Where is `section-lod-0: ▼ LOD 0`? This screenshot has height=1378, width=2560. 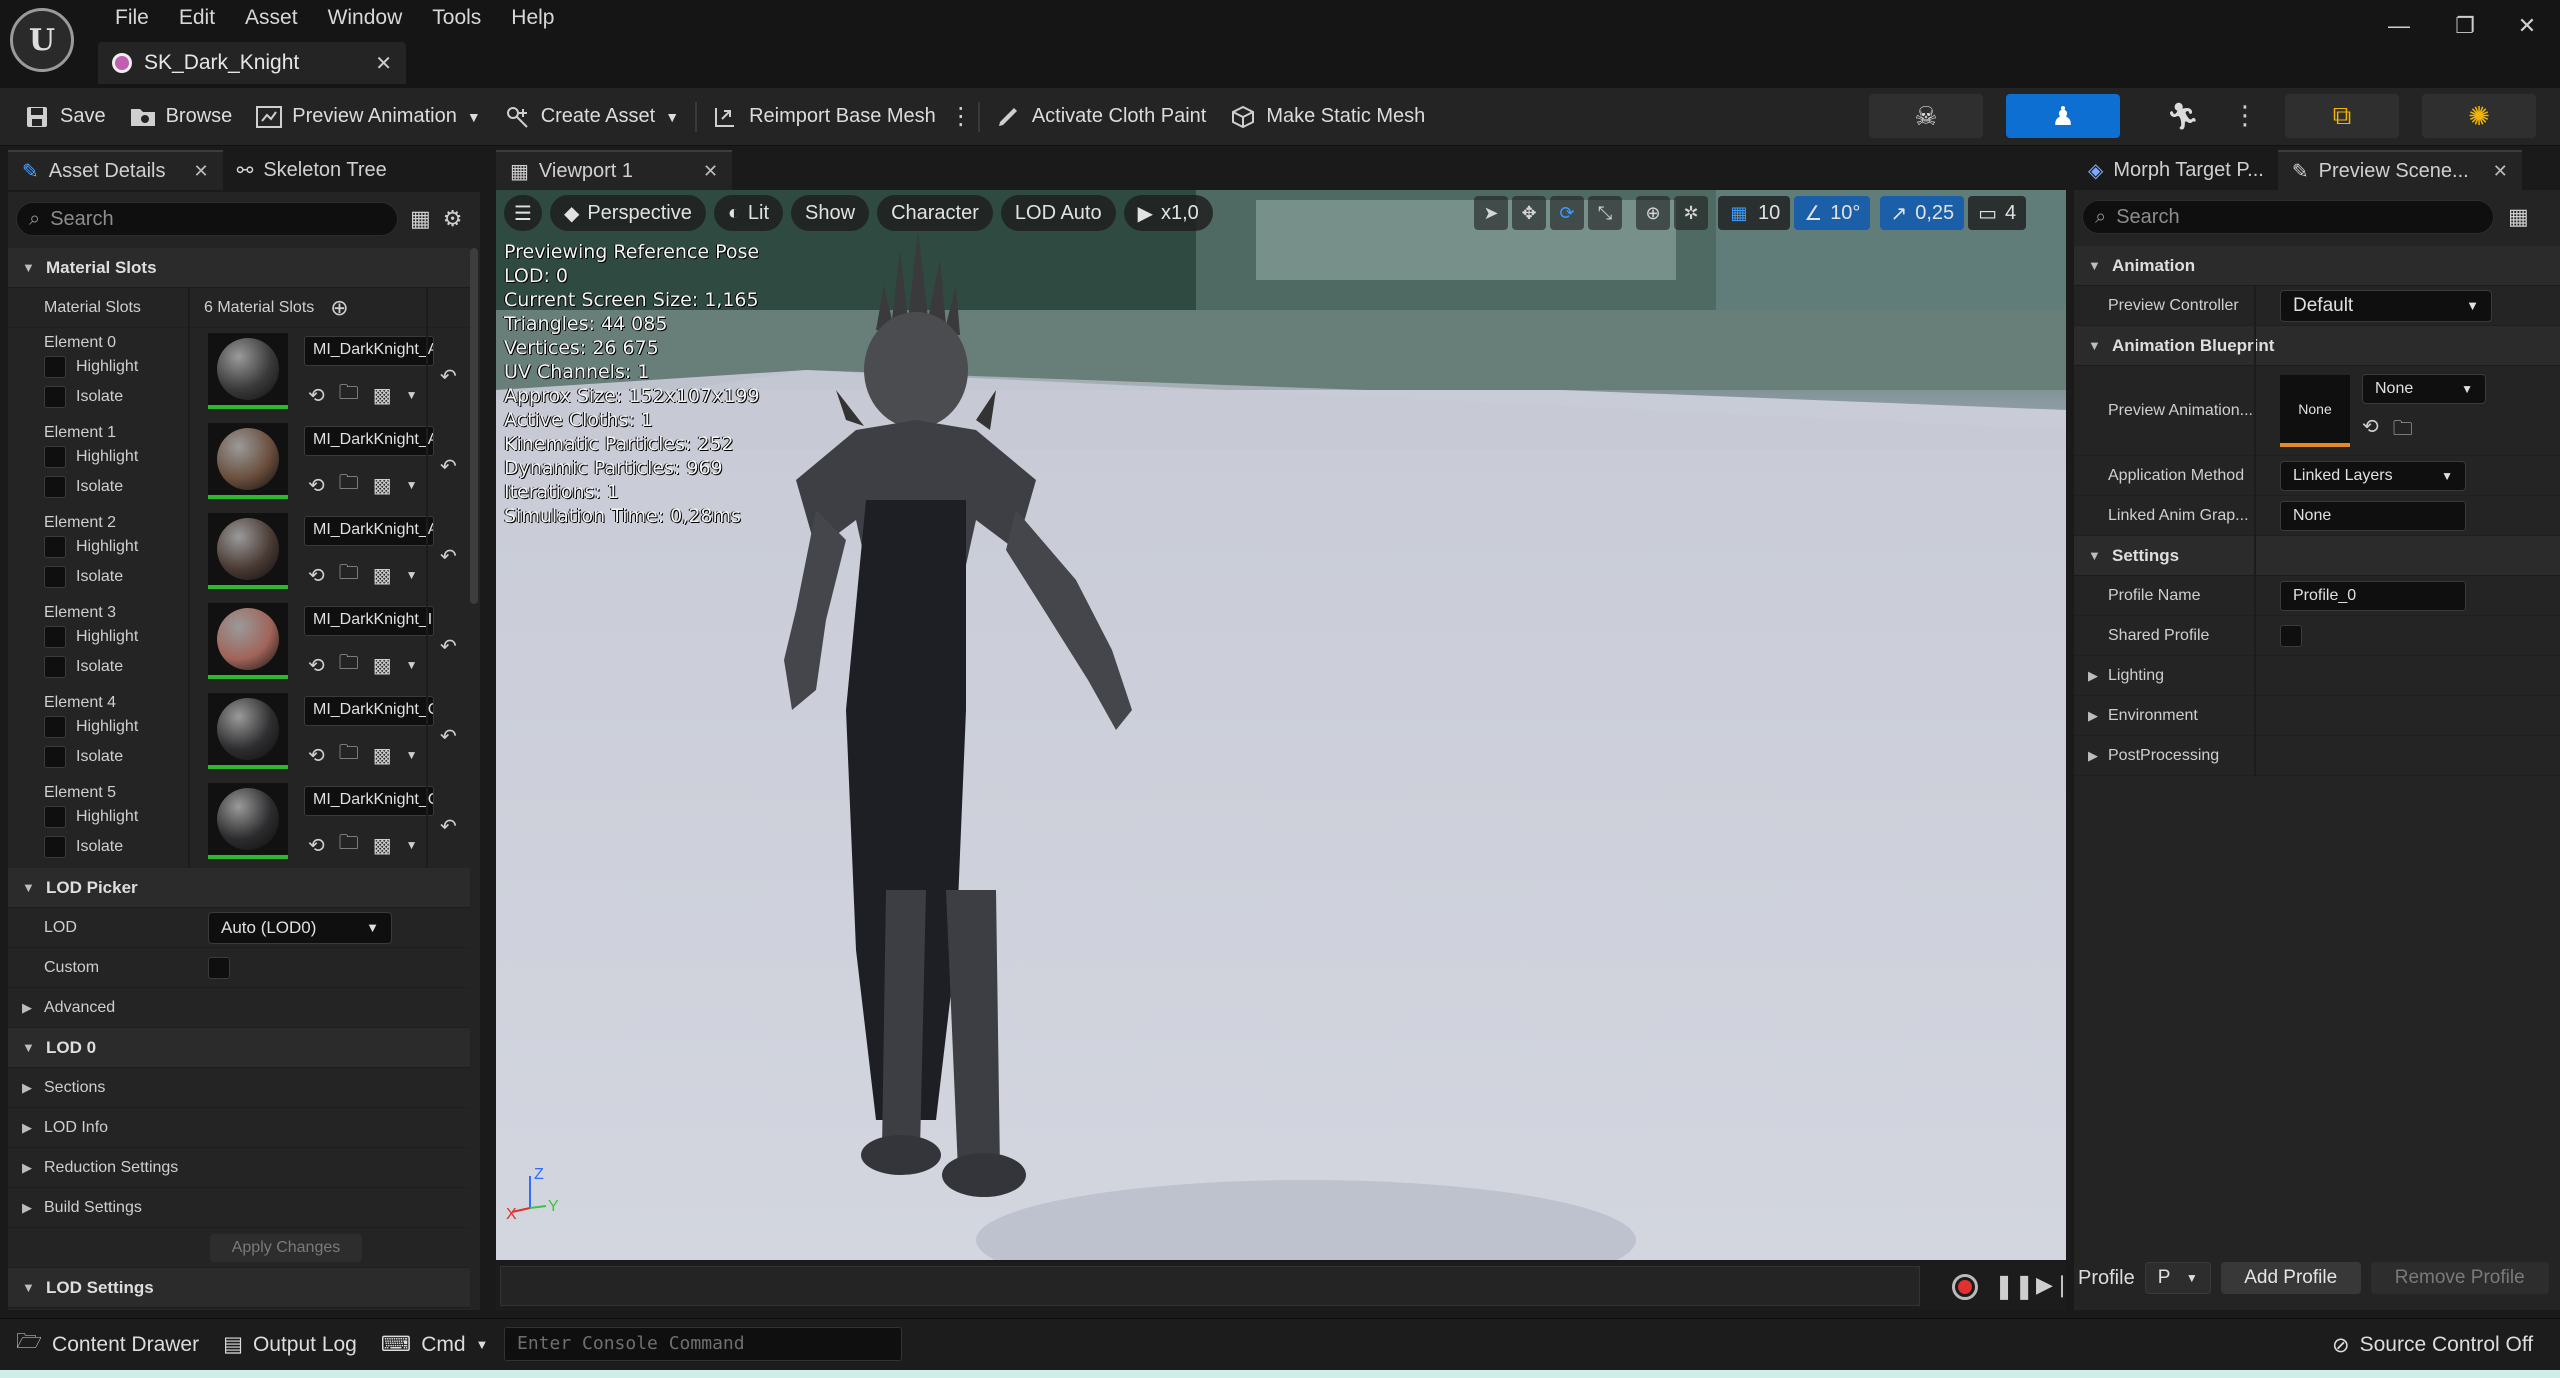
section-lod-0: ▼ LOD 0 is located at coordinates (239, 1048).